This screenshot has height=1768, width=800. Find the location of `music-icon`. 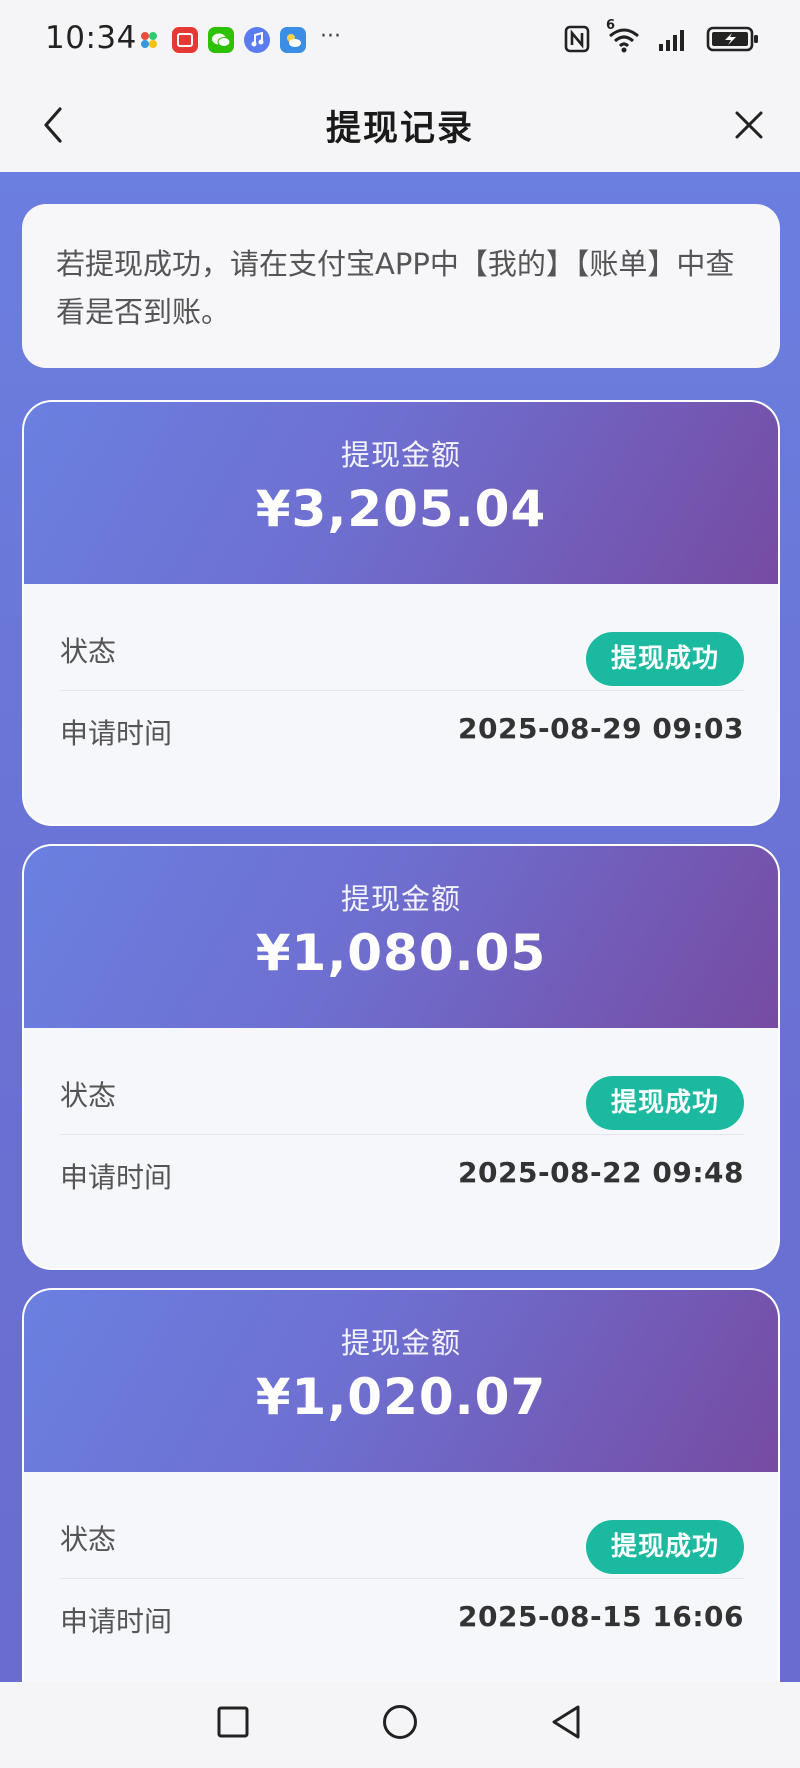

music-icon is located at coordinates (257, 40).